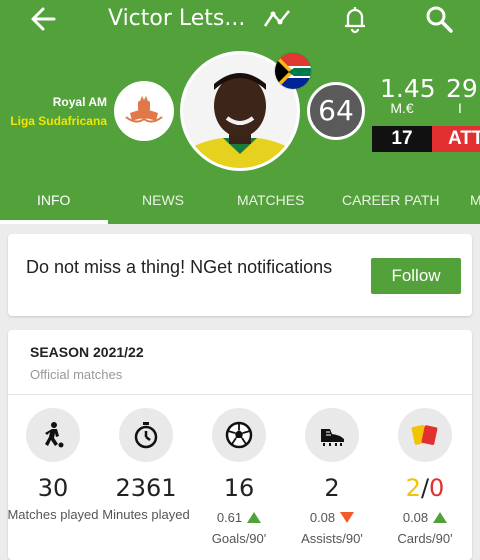 This screenshot has height=560, width=480. Describe the element at coordinates (332, 435) in the screenshot. I see `boot-icon` at that location.